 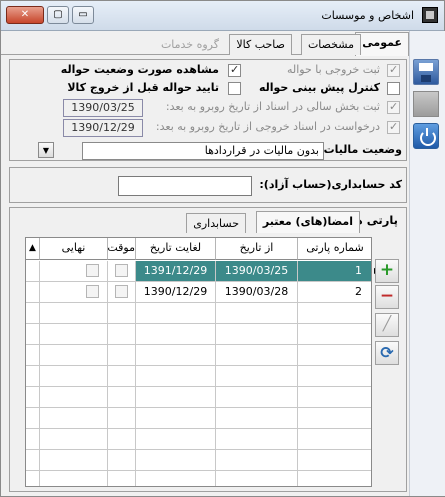 I want to click on table-row-1-temp, so click(x=122, y=271).